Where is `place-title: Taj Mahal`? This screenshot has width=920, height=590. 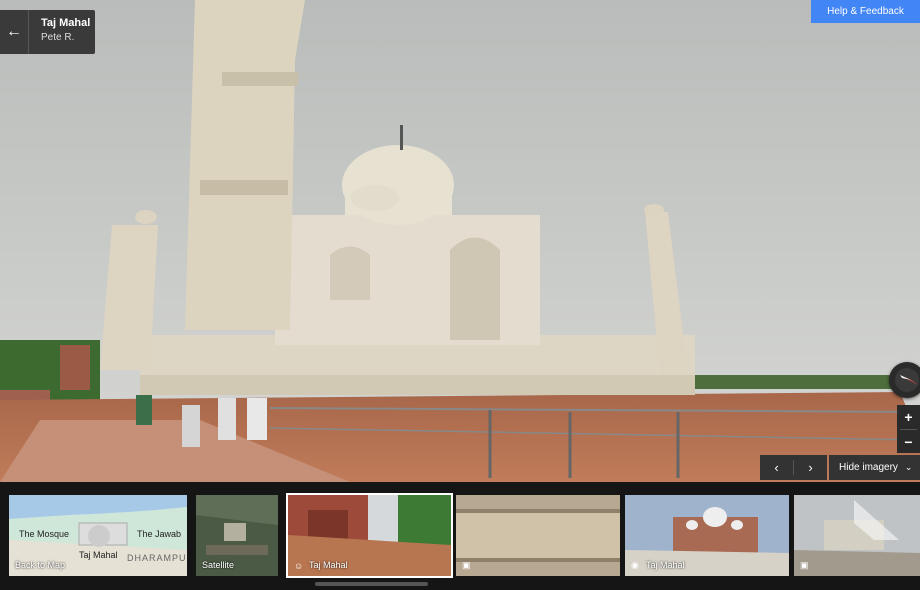 place-title: Taj Mahal is located at coordinates (66, 23).